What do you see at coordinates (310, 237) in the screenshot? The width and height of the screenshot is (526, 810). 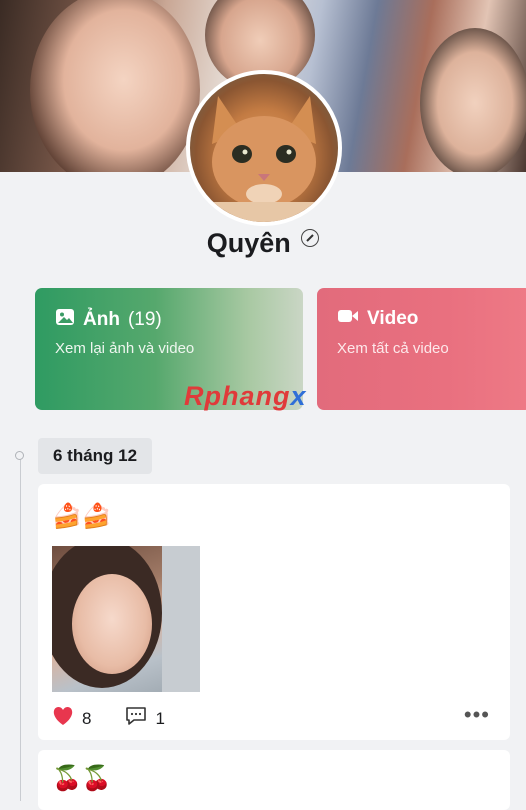 I see `pencil-icon` at bounding box center [310, 237].